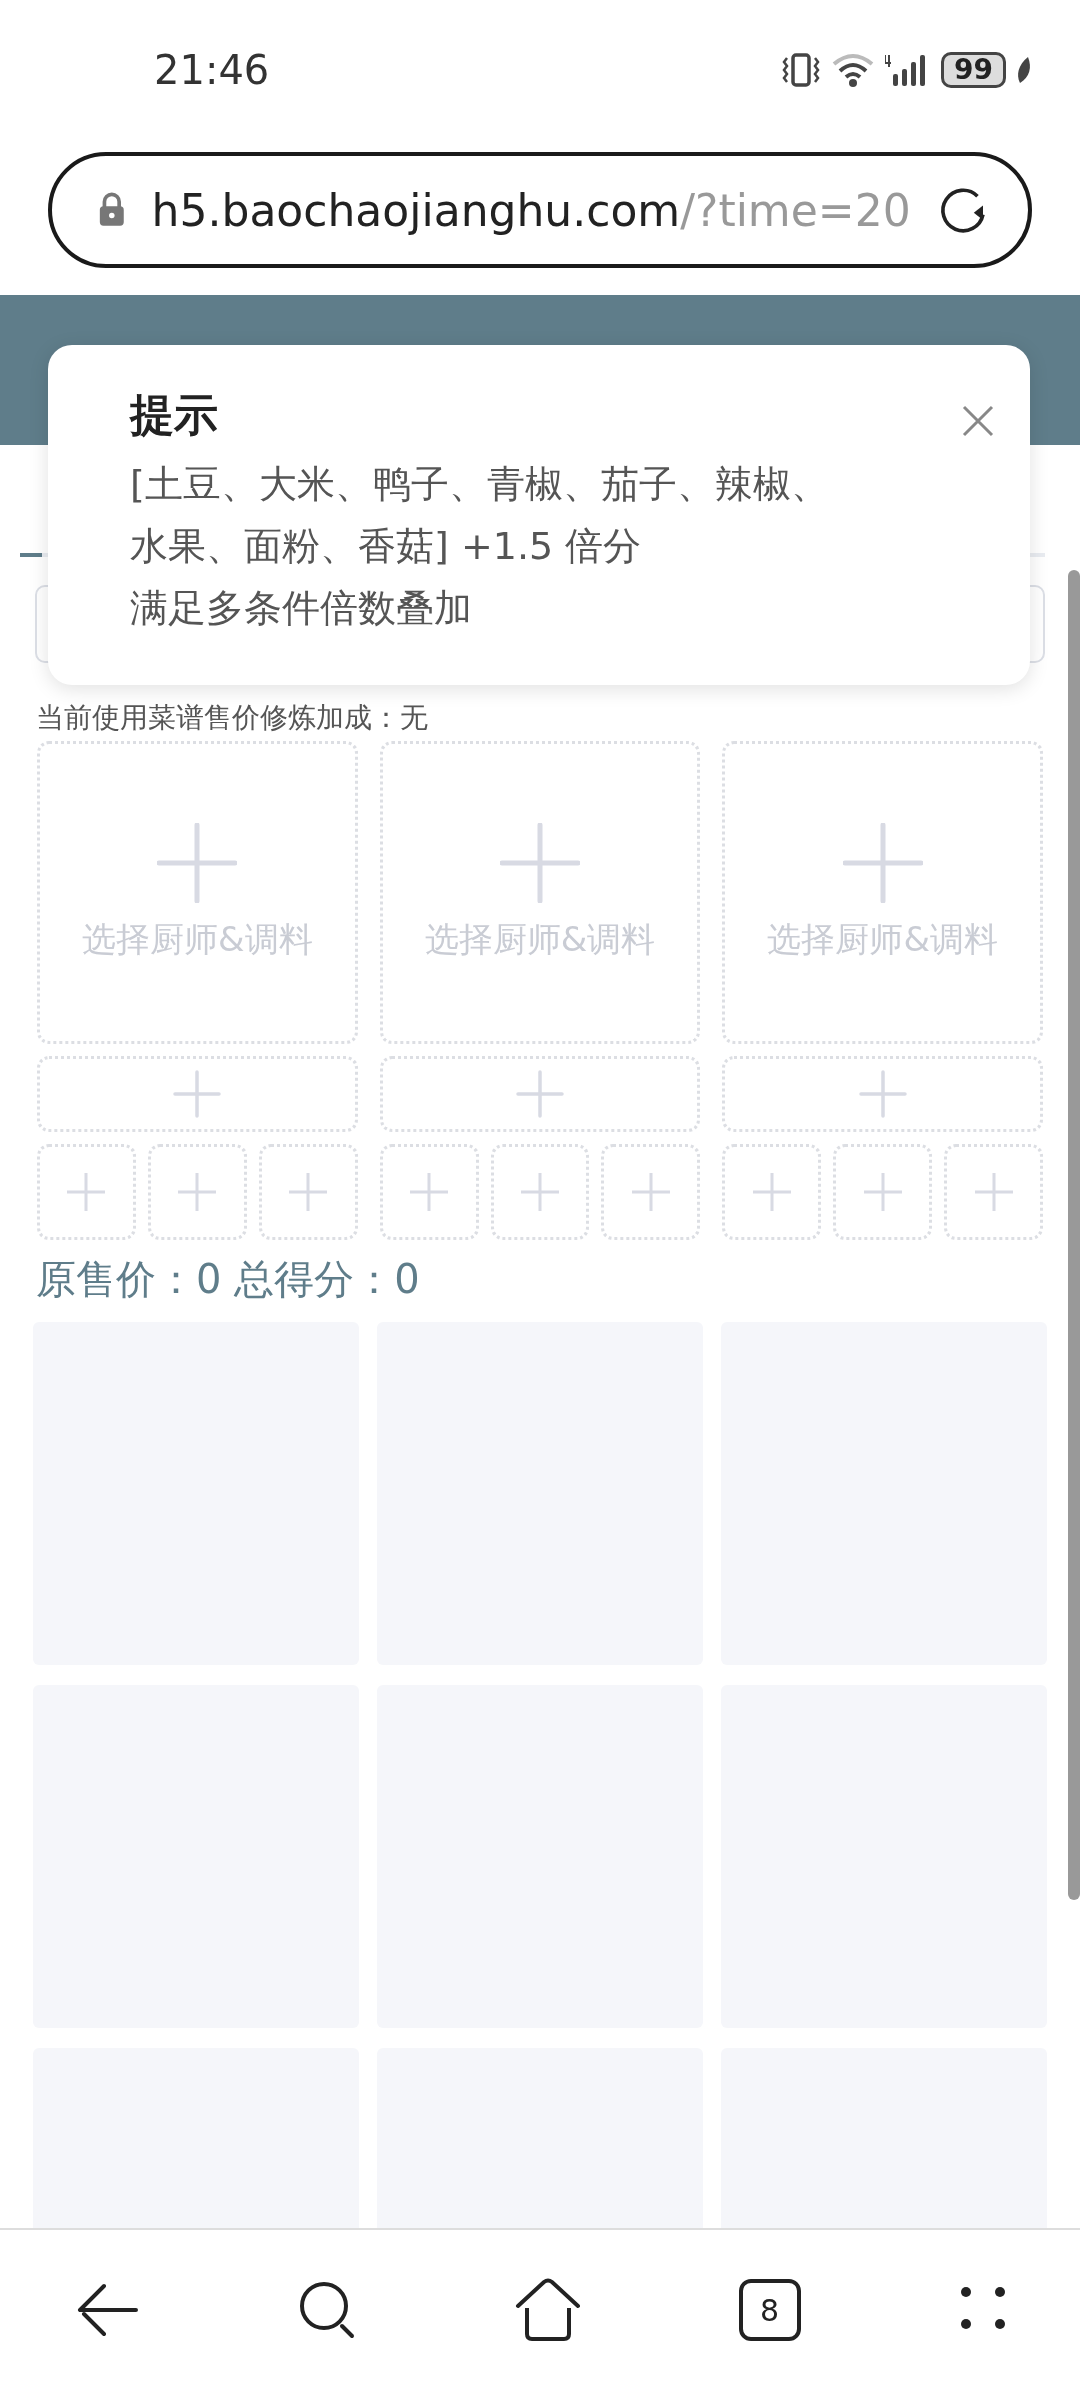  What do you see at coordinates (174, 415) in the screenshot?
I see `dialog-title: 提示` at bounding box center [174, 415].